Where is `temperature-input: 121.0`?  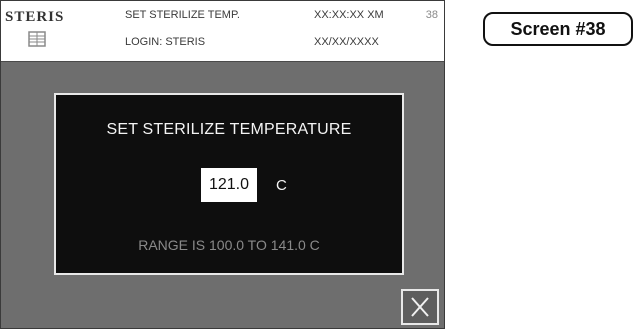 temperature-input: 121.0 is located at coordinates (229, 185).